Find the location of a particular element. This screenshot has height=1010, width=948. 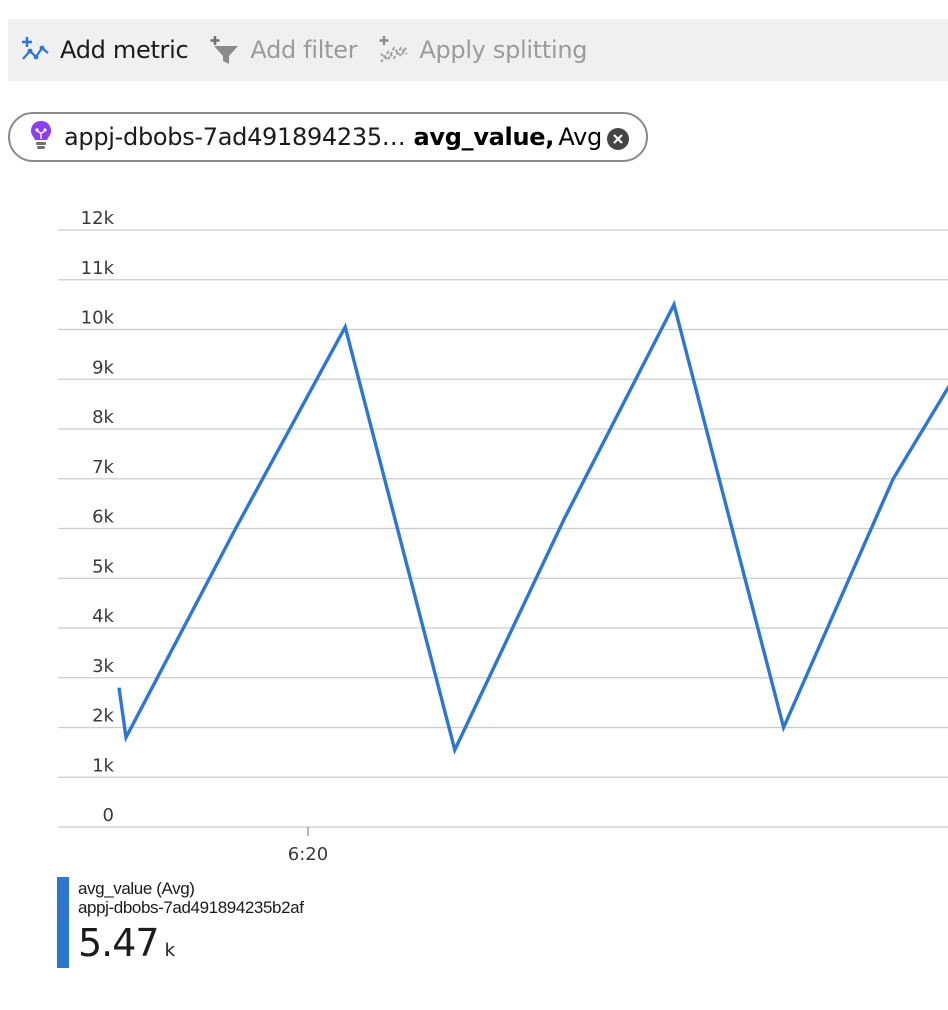

y-tick-label: 2k is located at coordinates (103, 716).